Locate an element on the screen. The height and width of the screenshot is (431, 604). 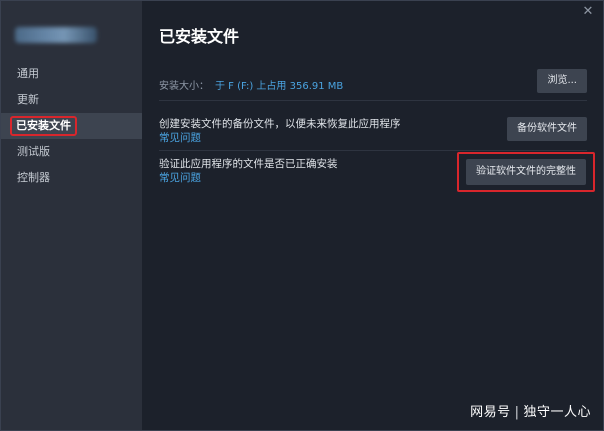
sidebar-item-general: 通用 is located at coordinates (71, 74).